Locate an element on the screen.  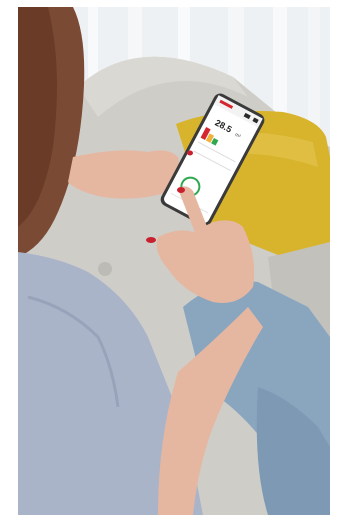
fingernail-thumb is located at coordinates (151, 240).